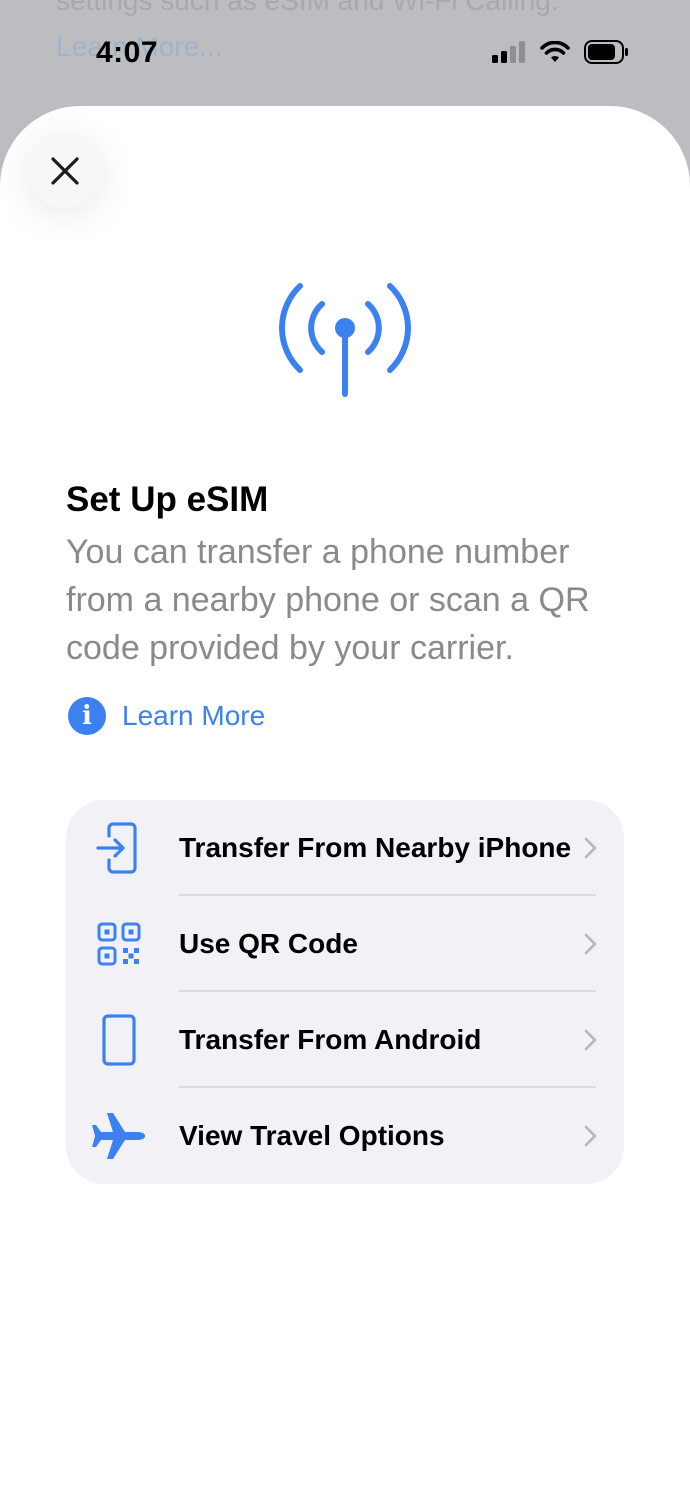 The height and width of the screenshot is (1506, 690). Describe the element at coordinates (194, 715) in the screenshot. I see `learn-more-label: Learn More` at that location.